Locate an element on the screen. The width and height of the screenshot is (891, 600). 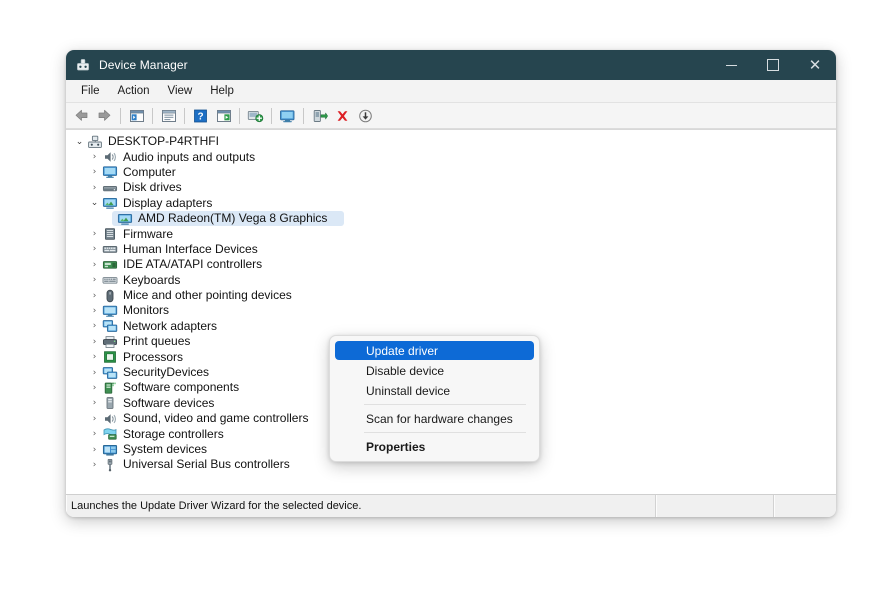
scan-for-hardware-changes-button is located at coordinates (255, 116).